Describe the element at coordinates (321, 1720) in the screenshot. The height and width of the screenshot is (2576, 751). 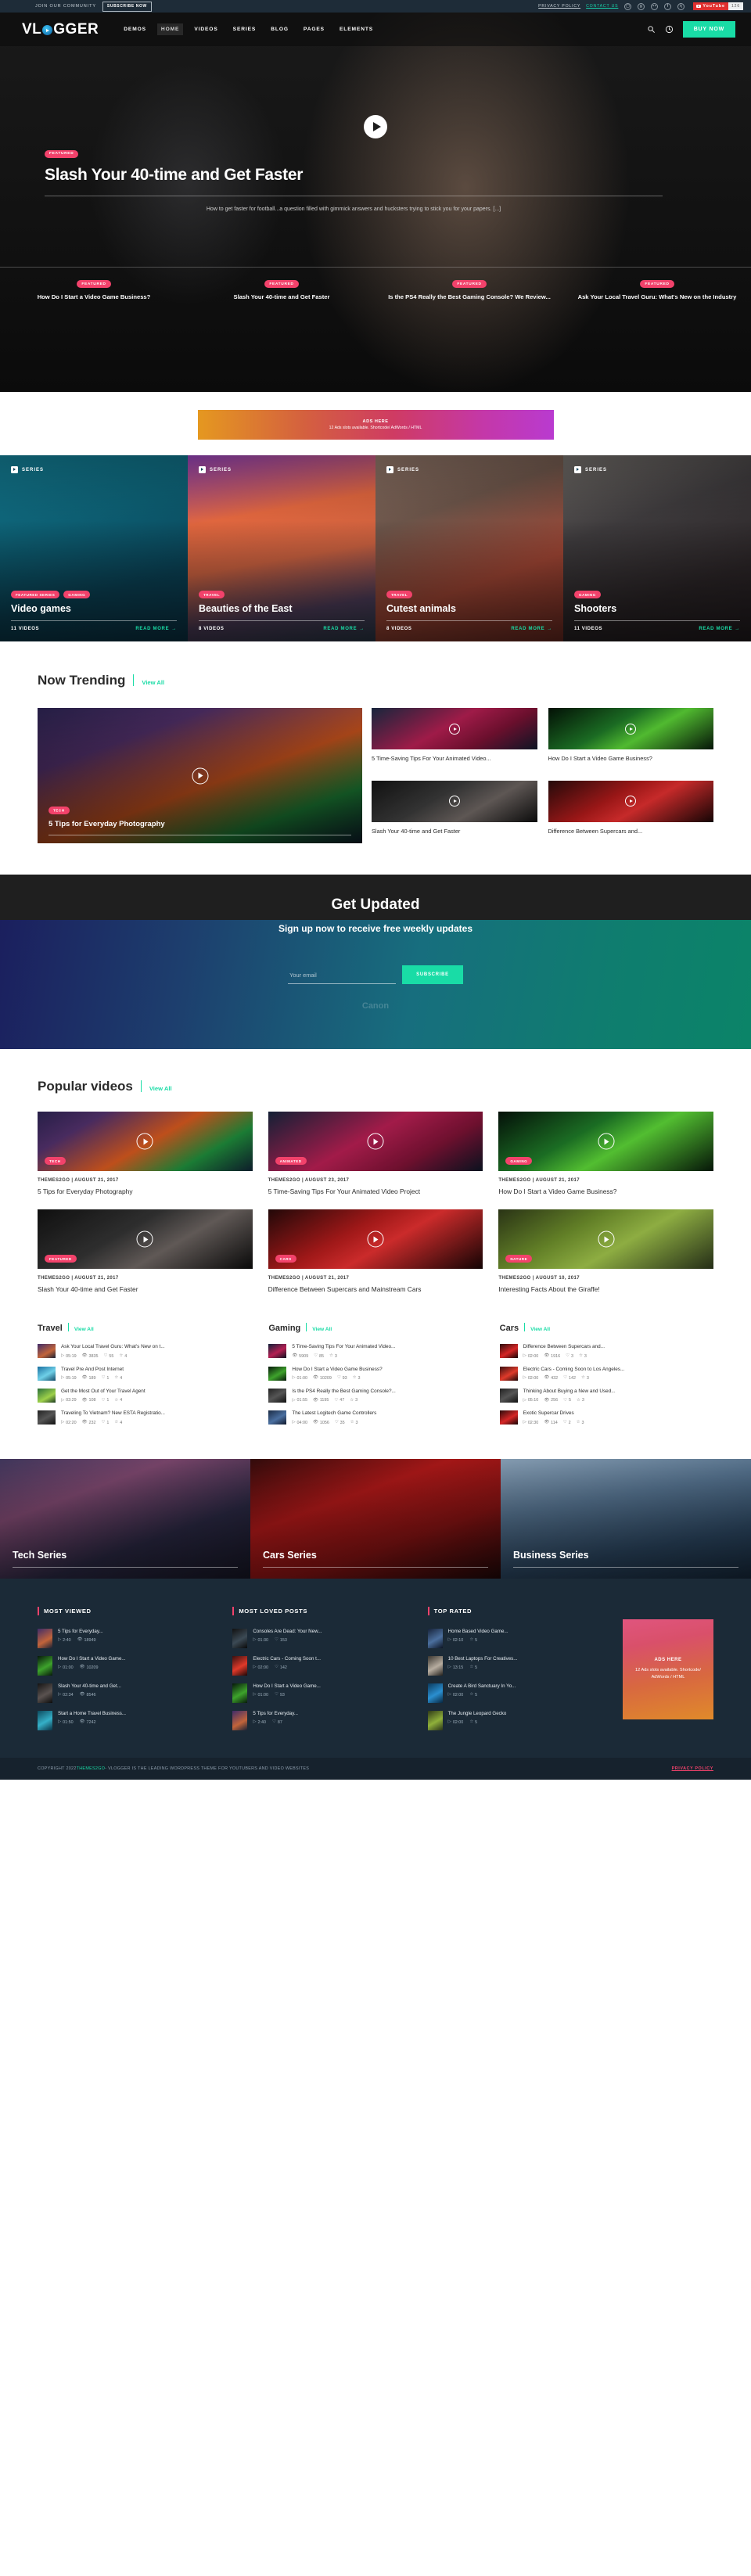
I see `list-item: 5 Tips for Everyday... ▷ 2:40 ♡ 87` at that location.